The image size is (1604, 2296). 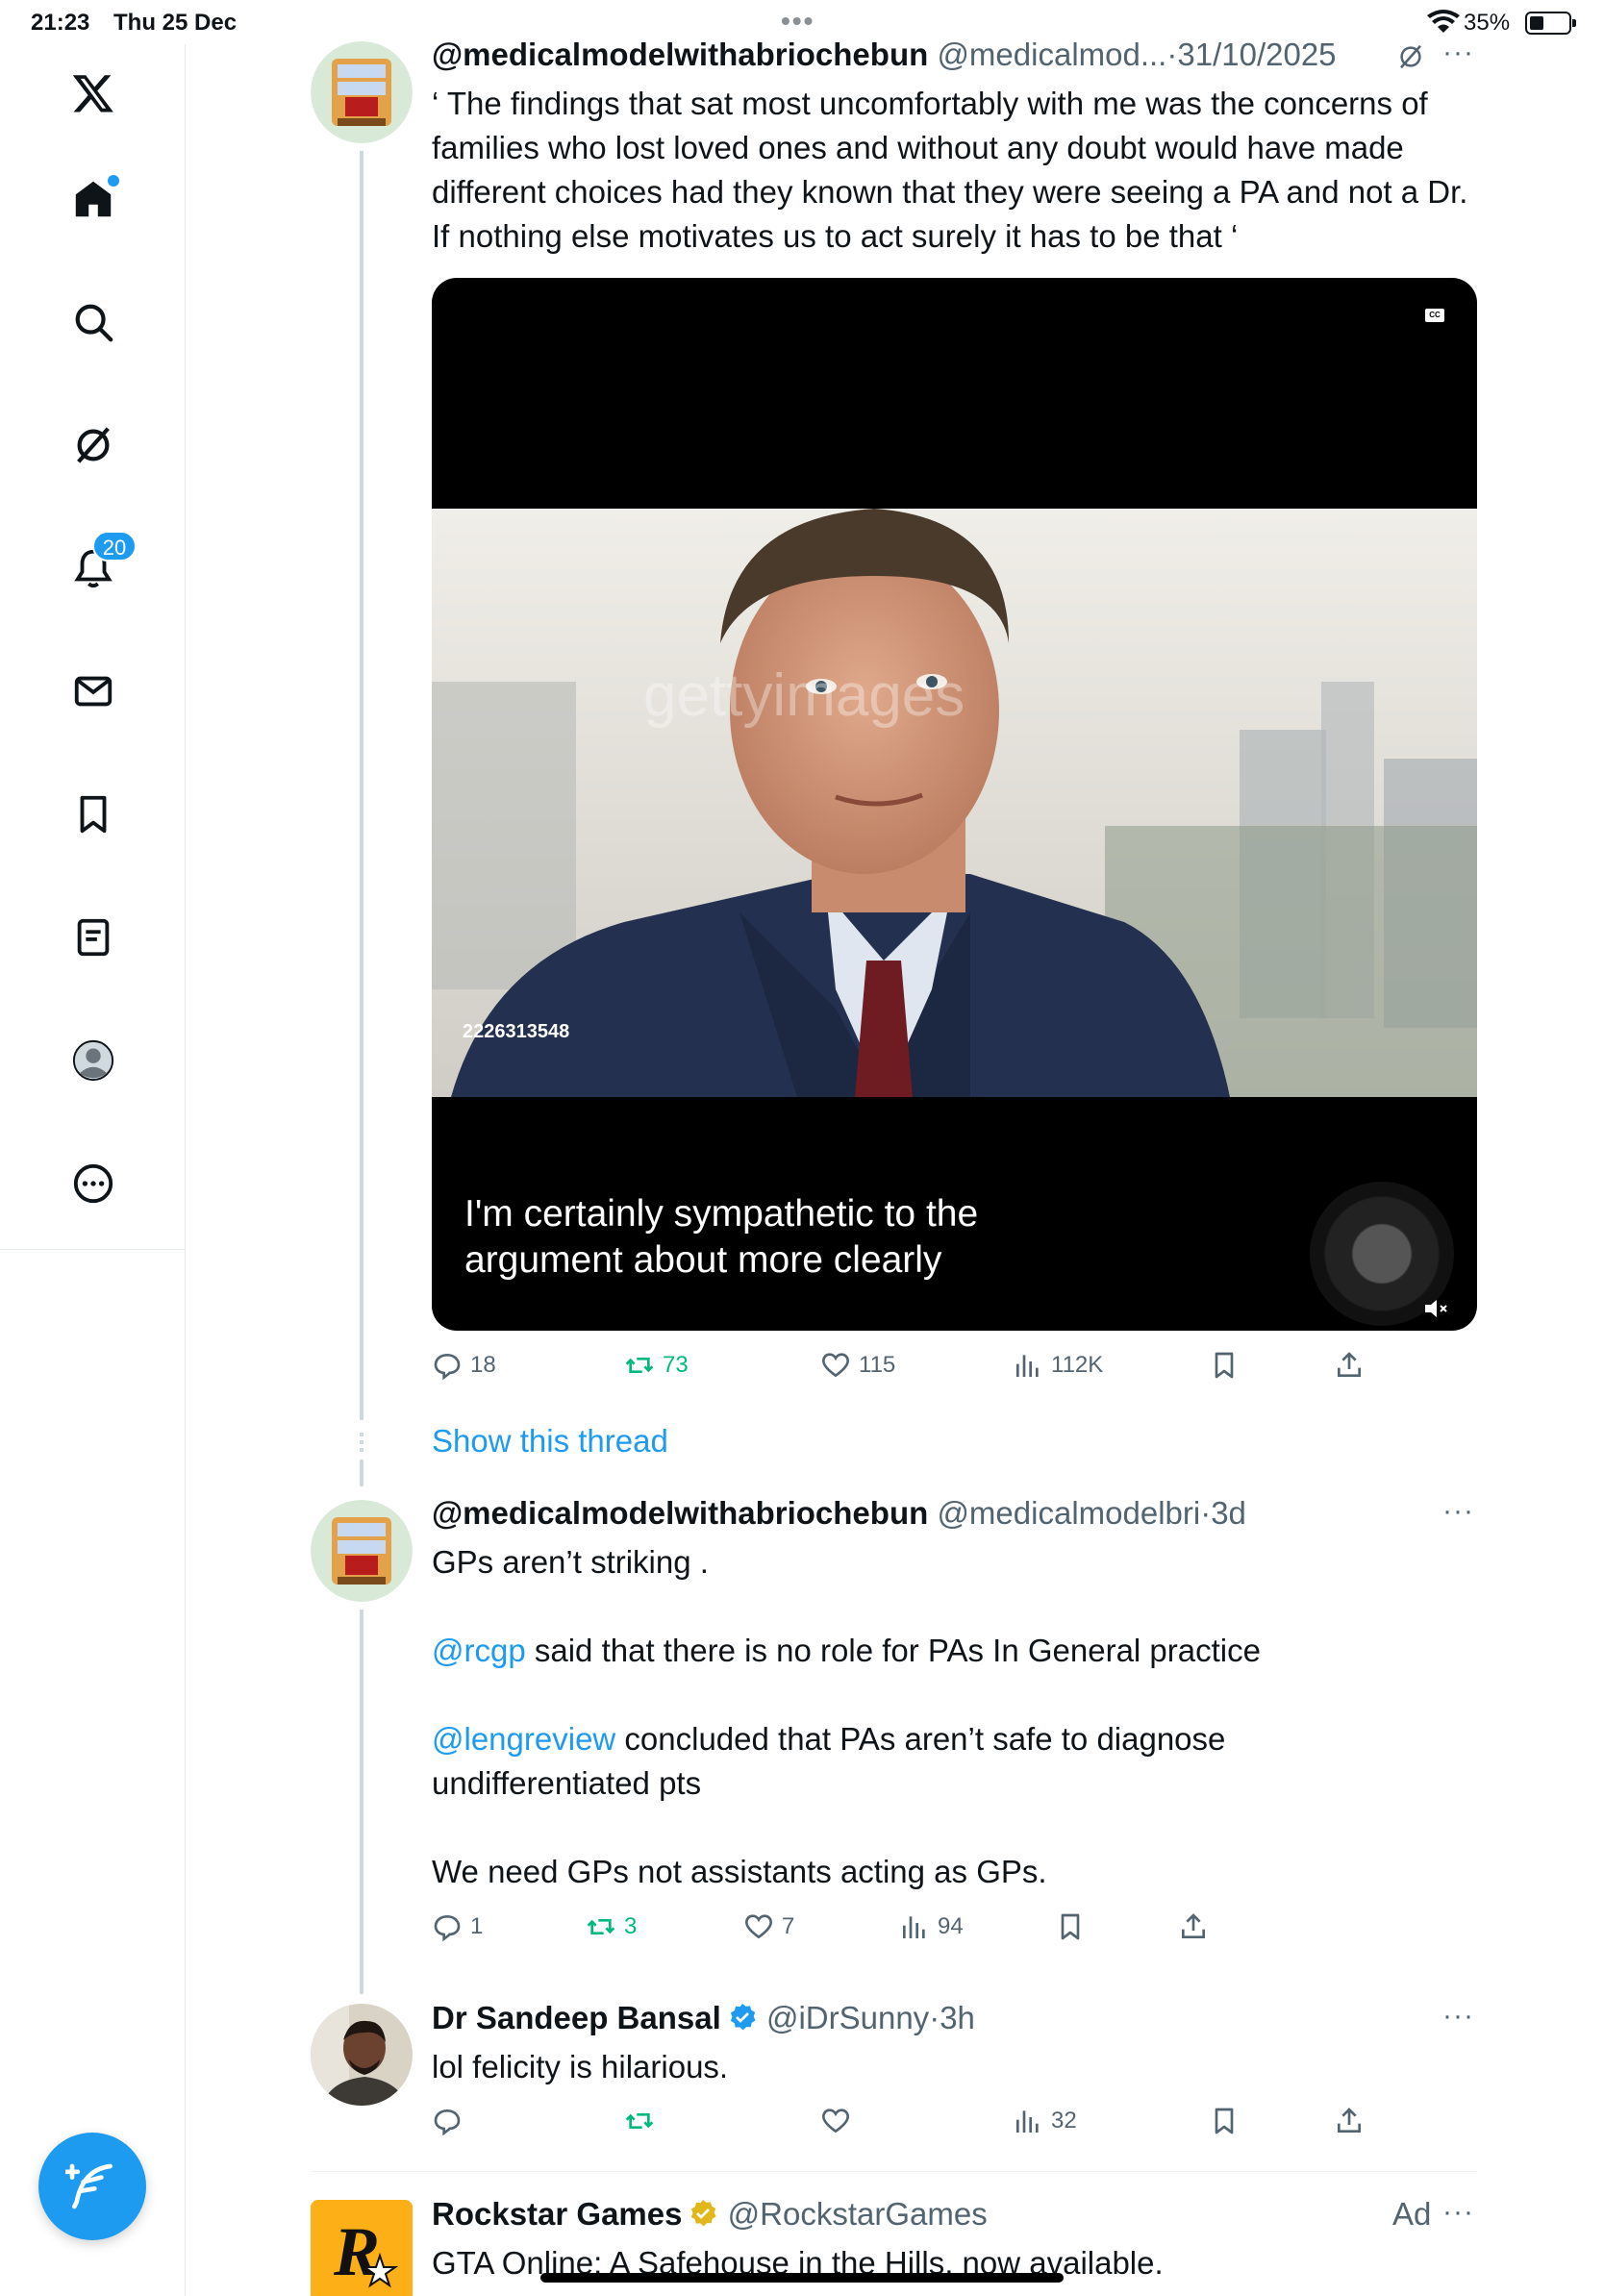 I want to click on show-thread-link: Show this thread, so click(x=550, y=1441).